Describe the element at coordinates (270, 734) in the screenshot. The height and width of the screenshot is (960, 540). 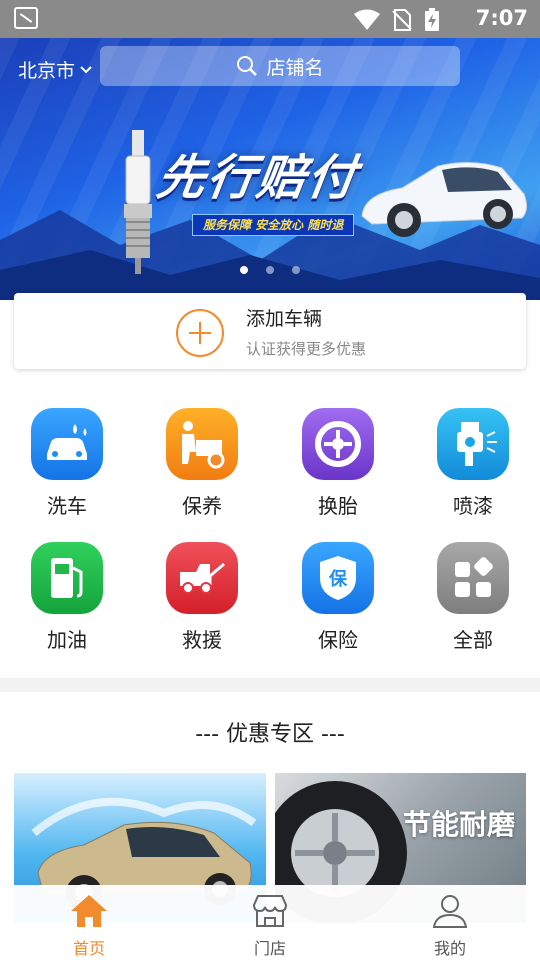
I see `promo-section-title: --- 优惠专区 ---` at that location.